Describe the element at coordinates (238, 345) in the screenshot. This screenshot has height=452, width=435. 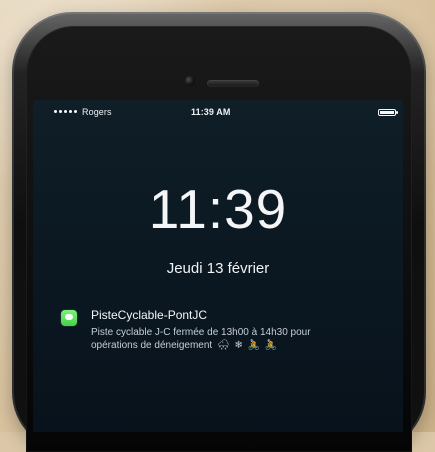
I see `snowflake-emoji: ❄` at that location.